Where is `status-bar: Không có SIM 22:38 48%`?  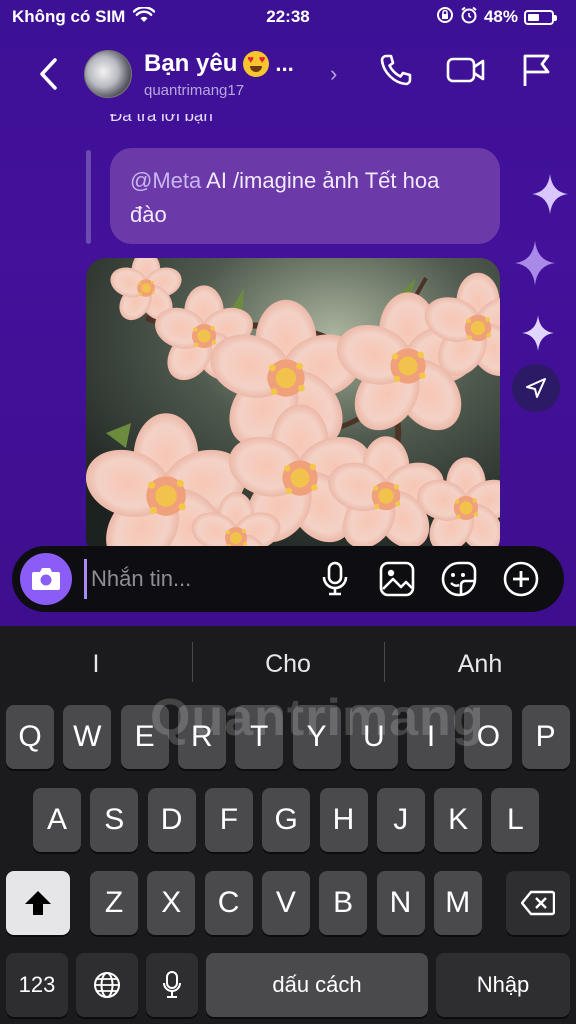
status-bar: Không có SIM 22:38 48% is located at coordinates (288, 17).